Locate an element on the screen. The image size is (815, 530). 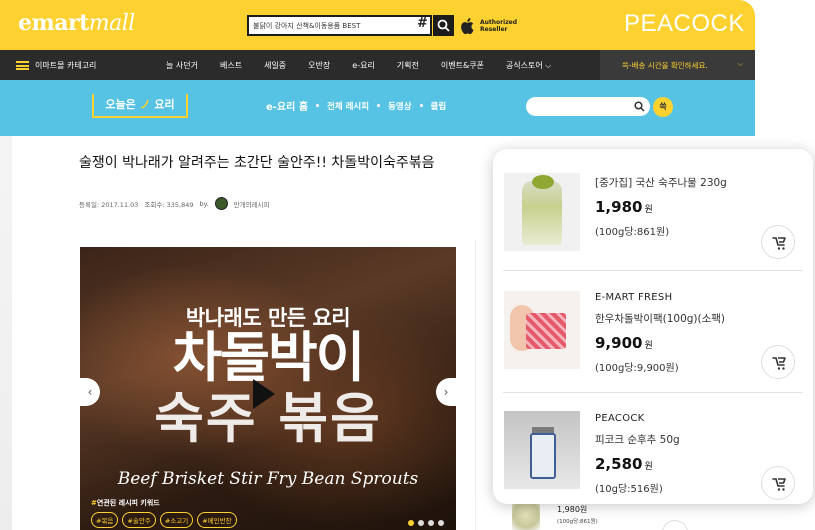
apple-icon is located at coordinates (467, 26).